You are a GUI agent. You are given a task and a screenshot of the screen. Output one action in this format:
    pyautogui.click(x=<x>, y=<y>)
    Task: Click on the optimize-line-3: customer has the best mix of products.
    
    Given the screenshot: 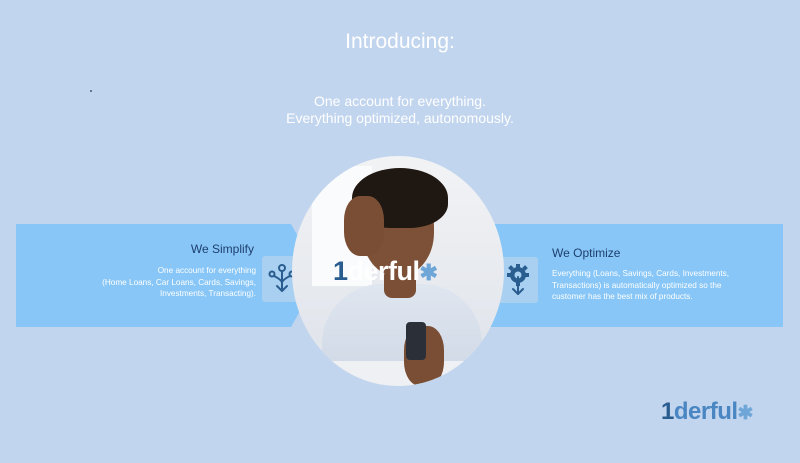 What is the action you would take?
    pyautogui.click(x=622, y=296)
    